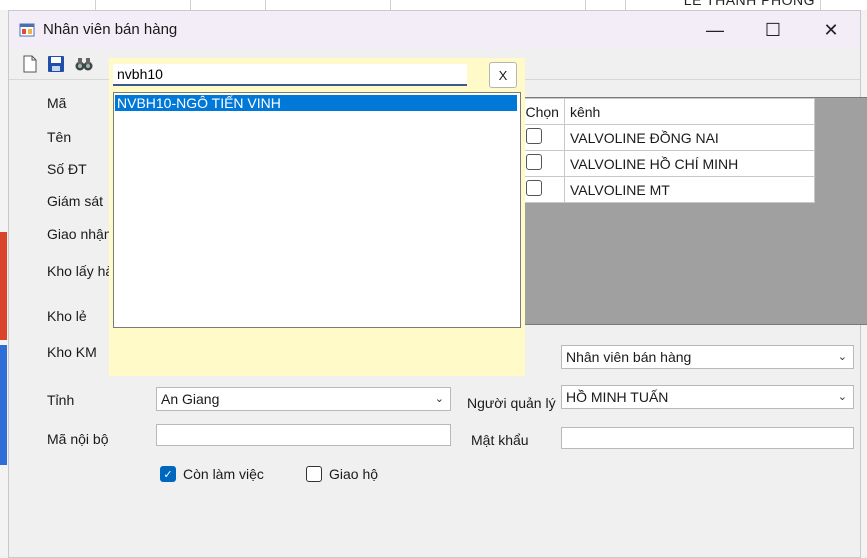 The height and width of the screenshot is (558, 867). I want to click on table-row: VALVOLINE HỒ CHÍ MINH, so click(667, 163).